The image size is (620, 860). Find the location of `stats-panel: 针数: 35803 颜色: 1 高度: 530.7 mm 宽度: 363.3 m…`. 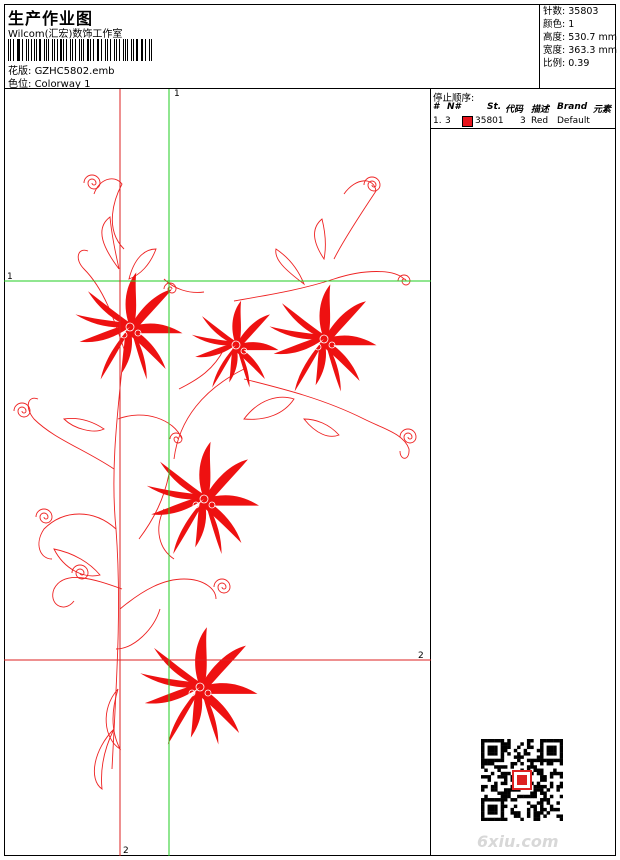

stats-panel: 针数: 35803 颜色: 1 高度: 530.7 mm 宽度: 363.3 m… is located at coordinates (578, 46).